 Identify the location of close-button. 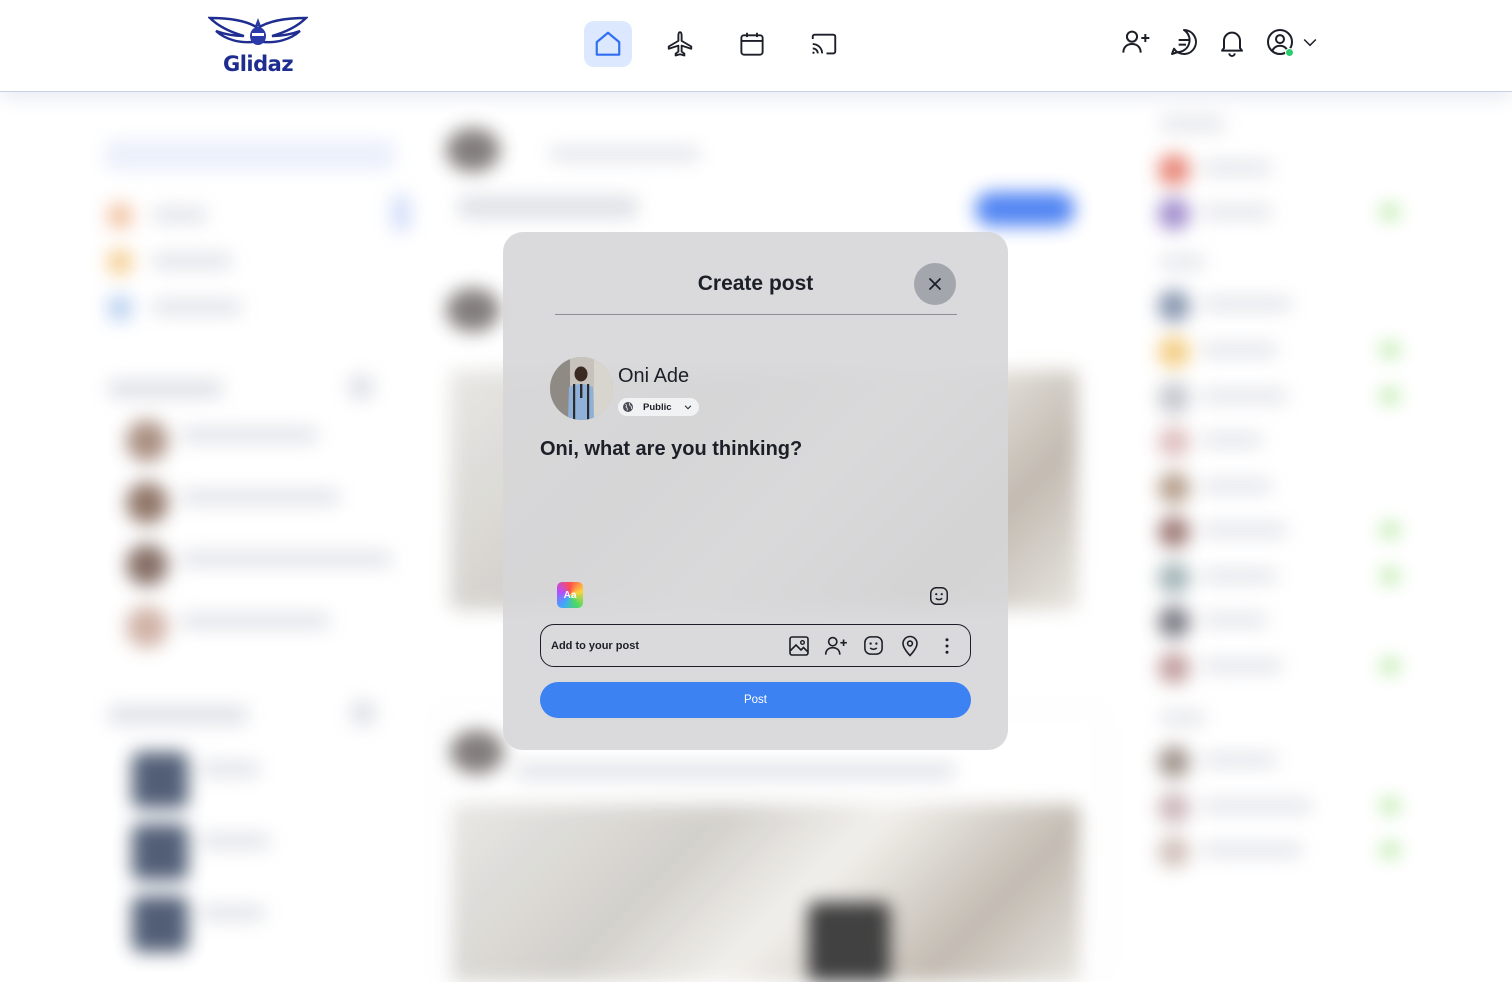
(935, 284).